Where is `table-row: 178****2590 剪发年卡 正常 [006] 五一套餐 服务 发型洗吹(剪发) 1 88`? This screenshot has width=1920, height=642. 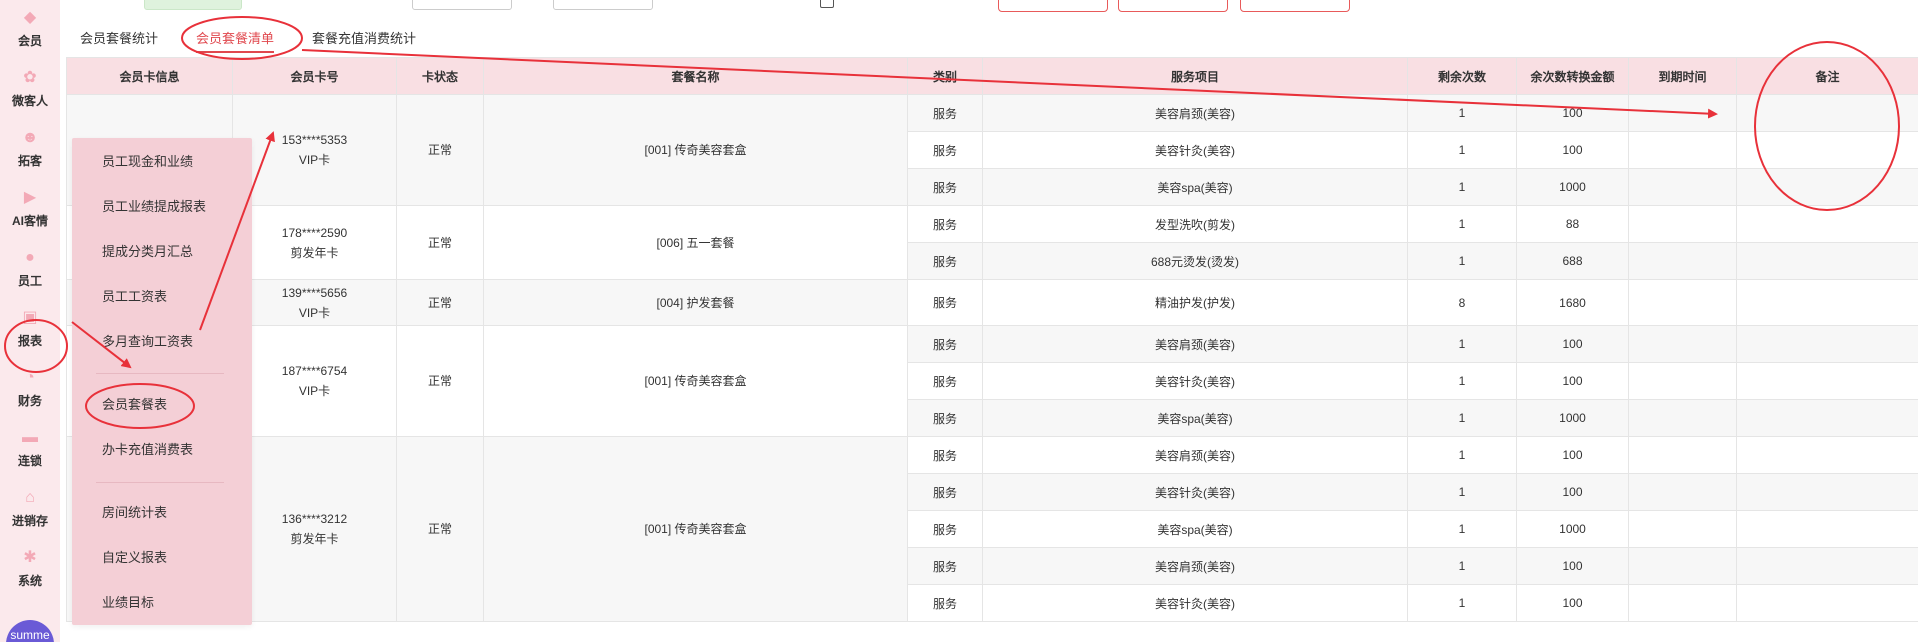
table-row: 178****2590 剪发年卡 正常 [006] 五一套餐 服务 发型洗吹(剪发) 1 88 is located at coordinates (992, 242).